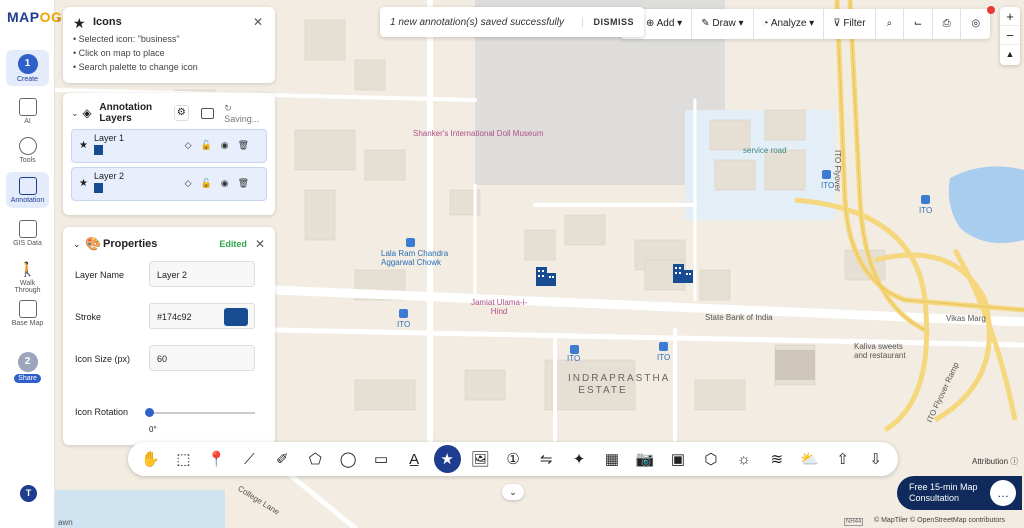 The height and width of the screenshot is (528, 1024). Describe the element at coordinates (612, 459) in the screenshot. I see `building-icon: ▦` at that location.